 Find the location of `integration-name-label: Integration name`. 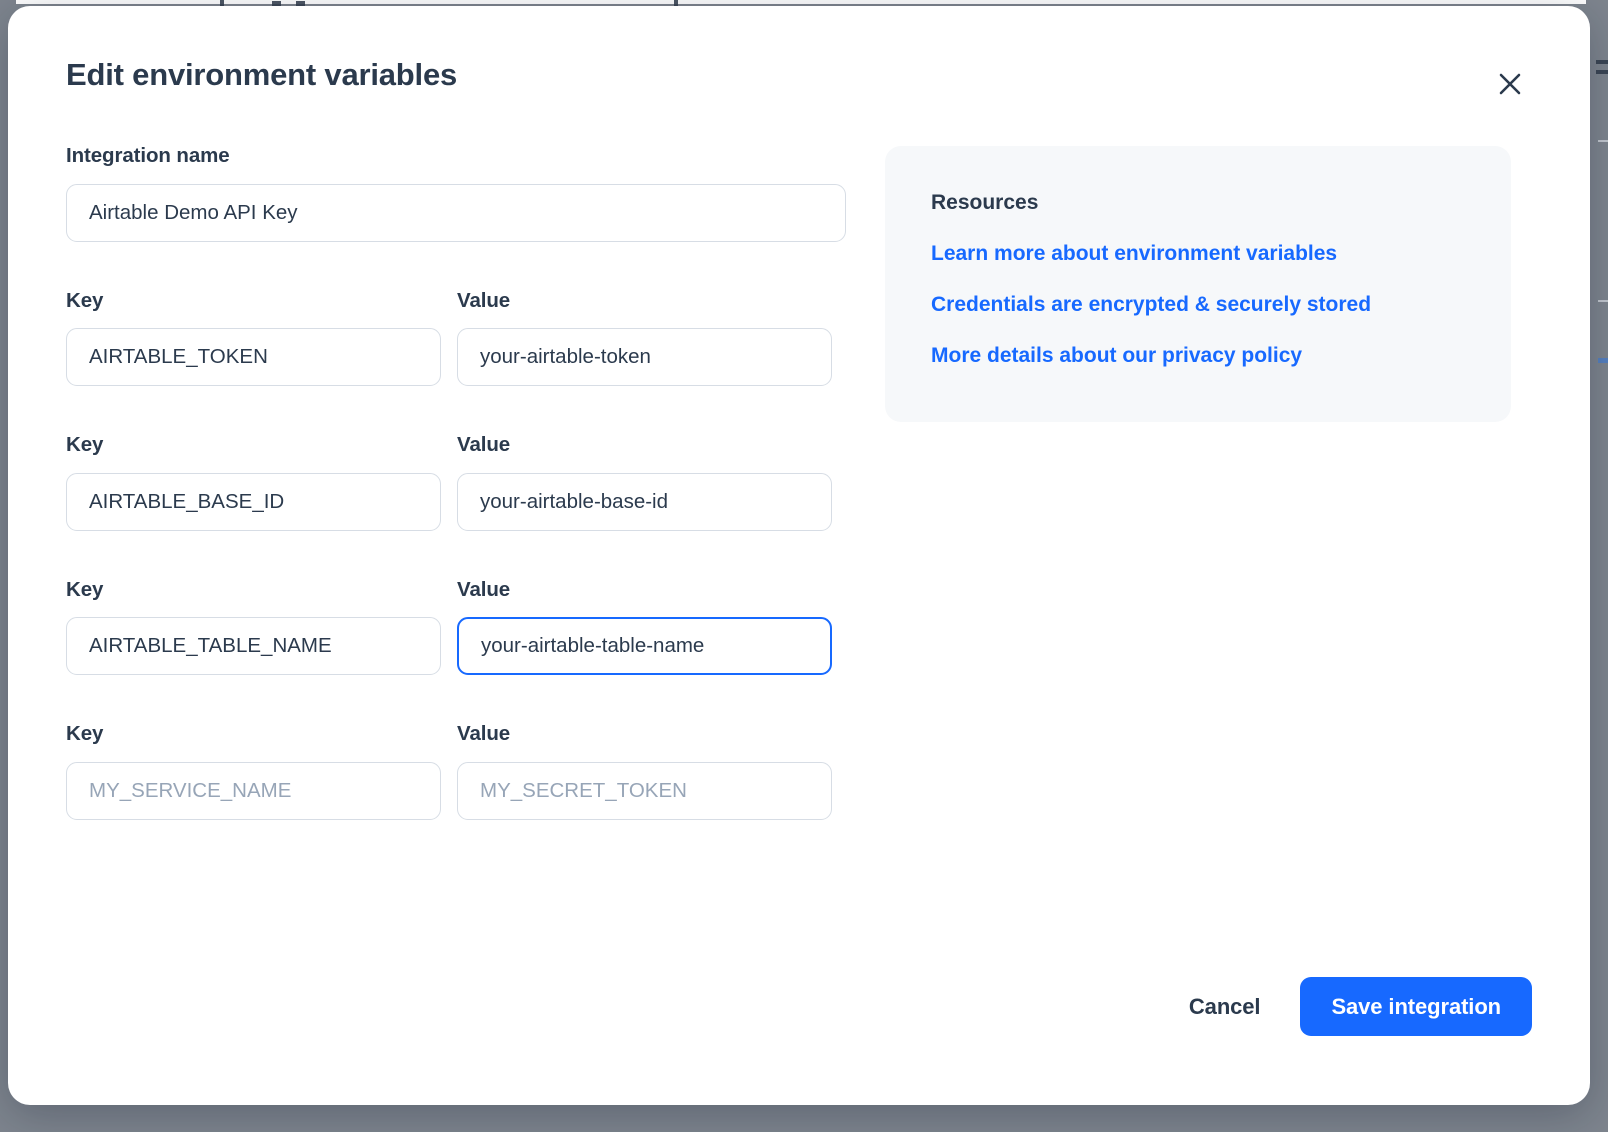

integration-name-label: Integration name is located at coordinates (148, 155).